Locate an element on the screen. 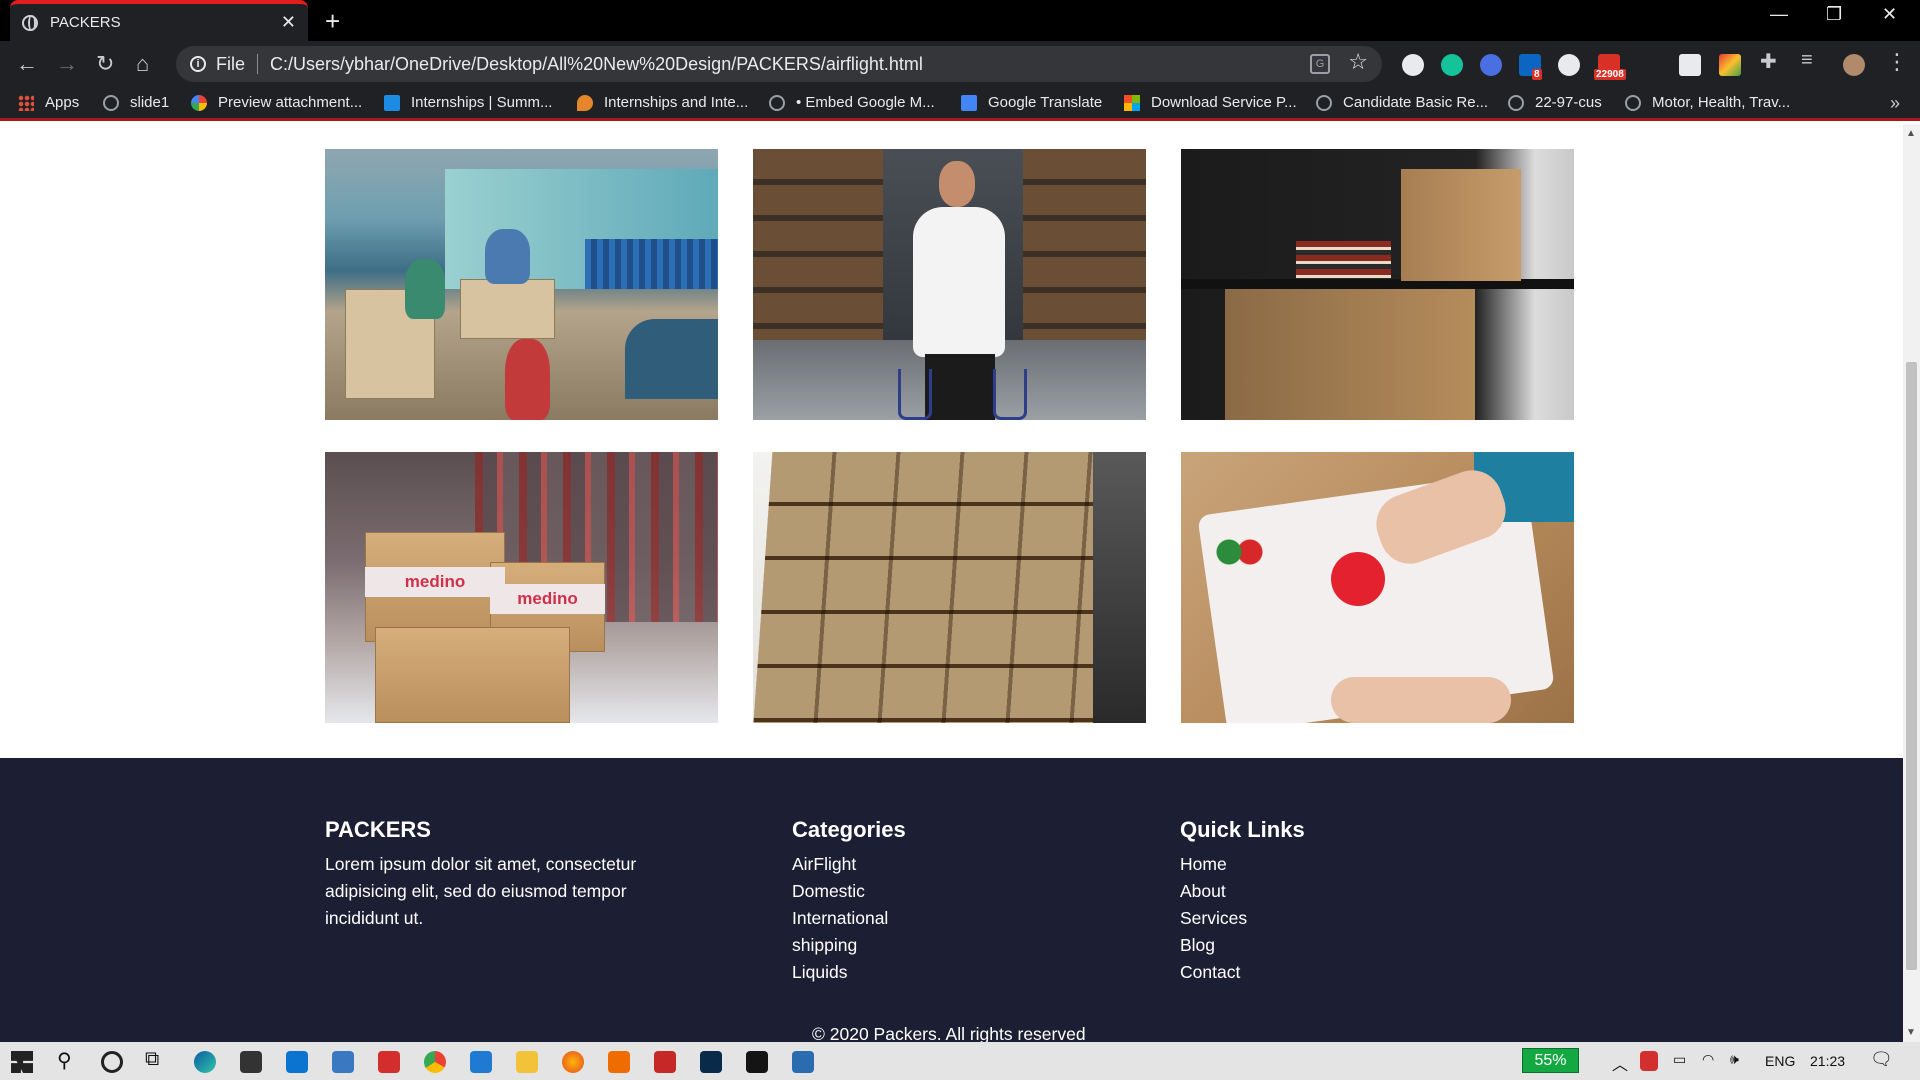 This screenshot has height=1080, width=1920. scroll-thumb is located at coordinates (1911, 666).